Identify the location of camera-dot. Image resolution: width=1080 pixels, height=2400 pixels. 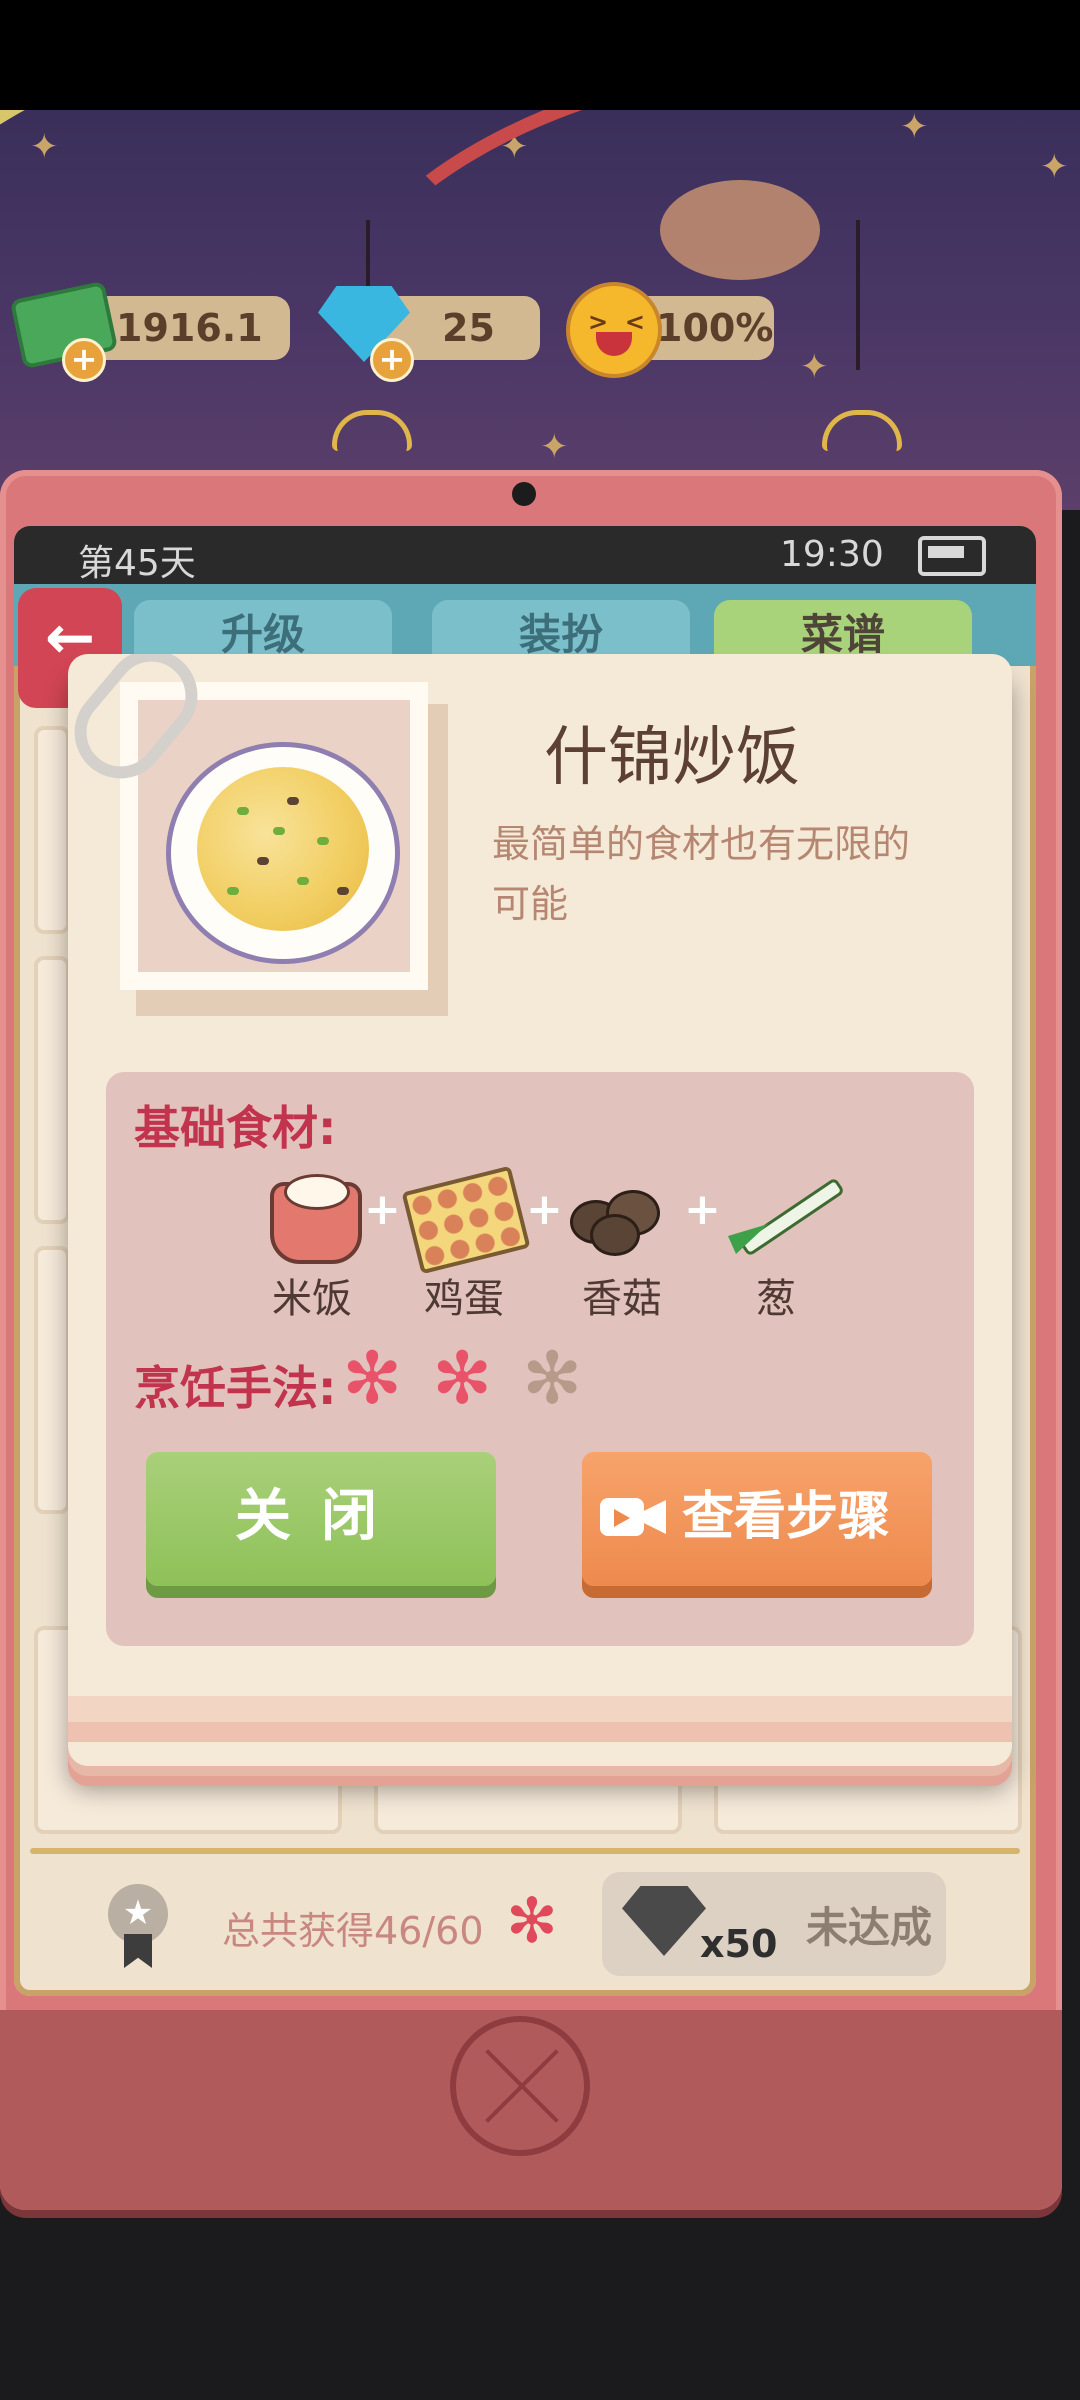
(524, 494).